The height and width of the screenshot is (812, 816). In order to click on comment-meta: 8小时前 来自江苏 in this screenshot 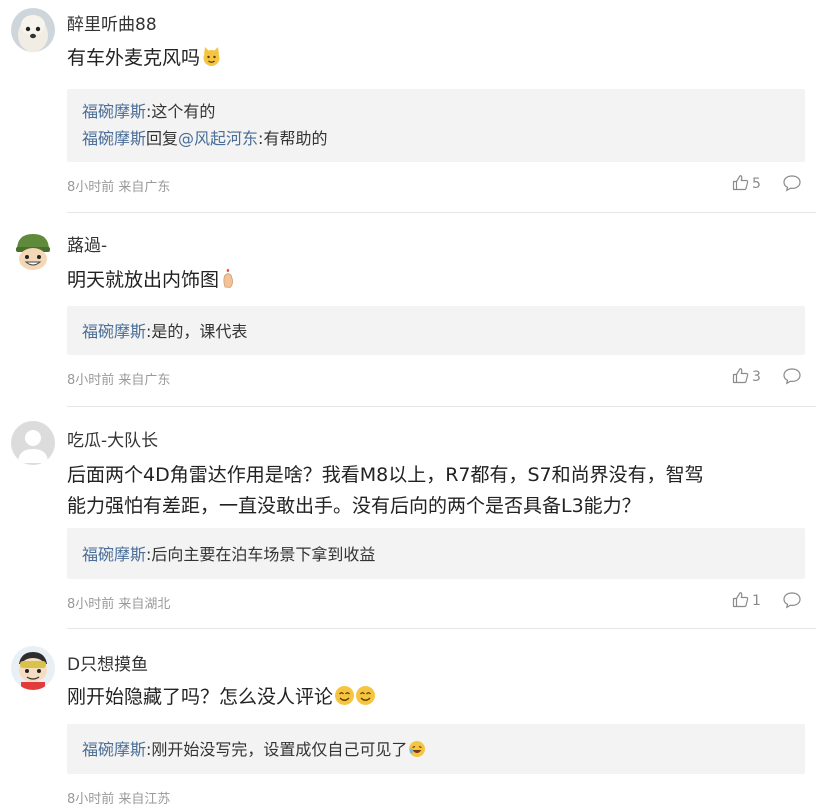, I will do `click(119, 799)`.